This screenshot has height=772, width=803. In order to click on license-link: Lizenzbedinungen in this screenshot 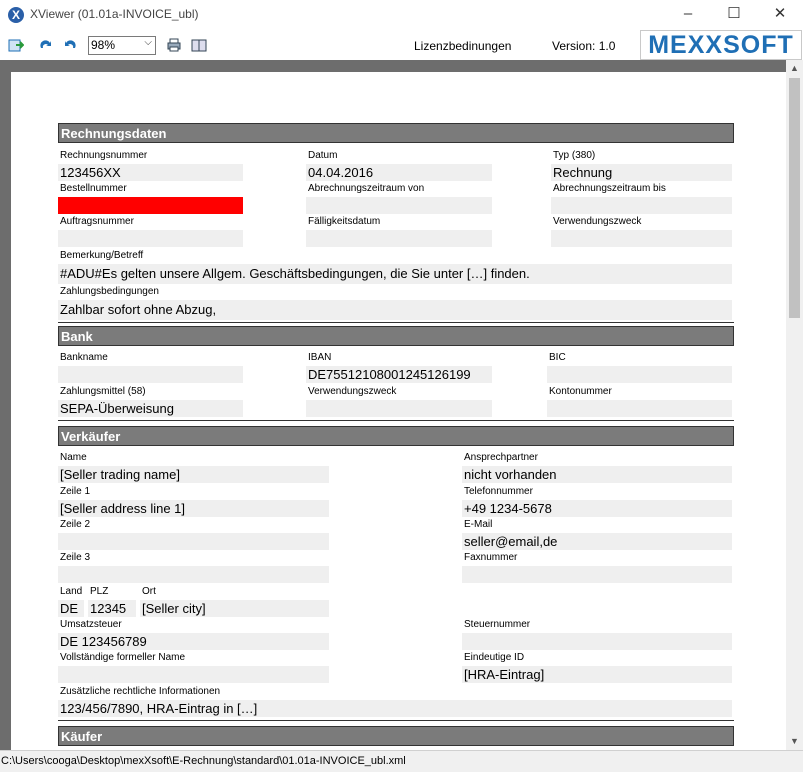, I will do `click(462, 46)`.